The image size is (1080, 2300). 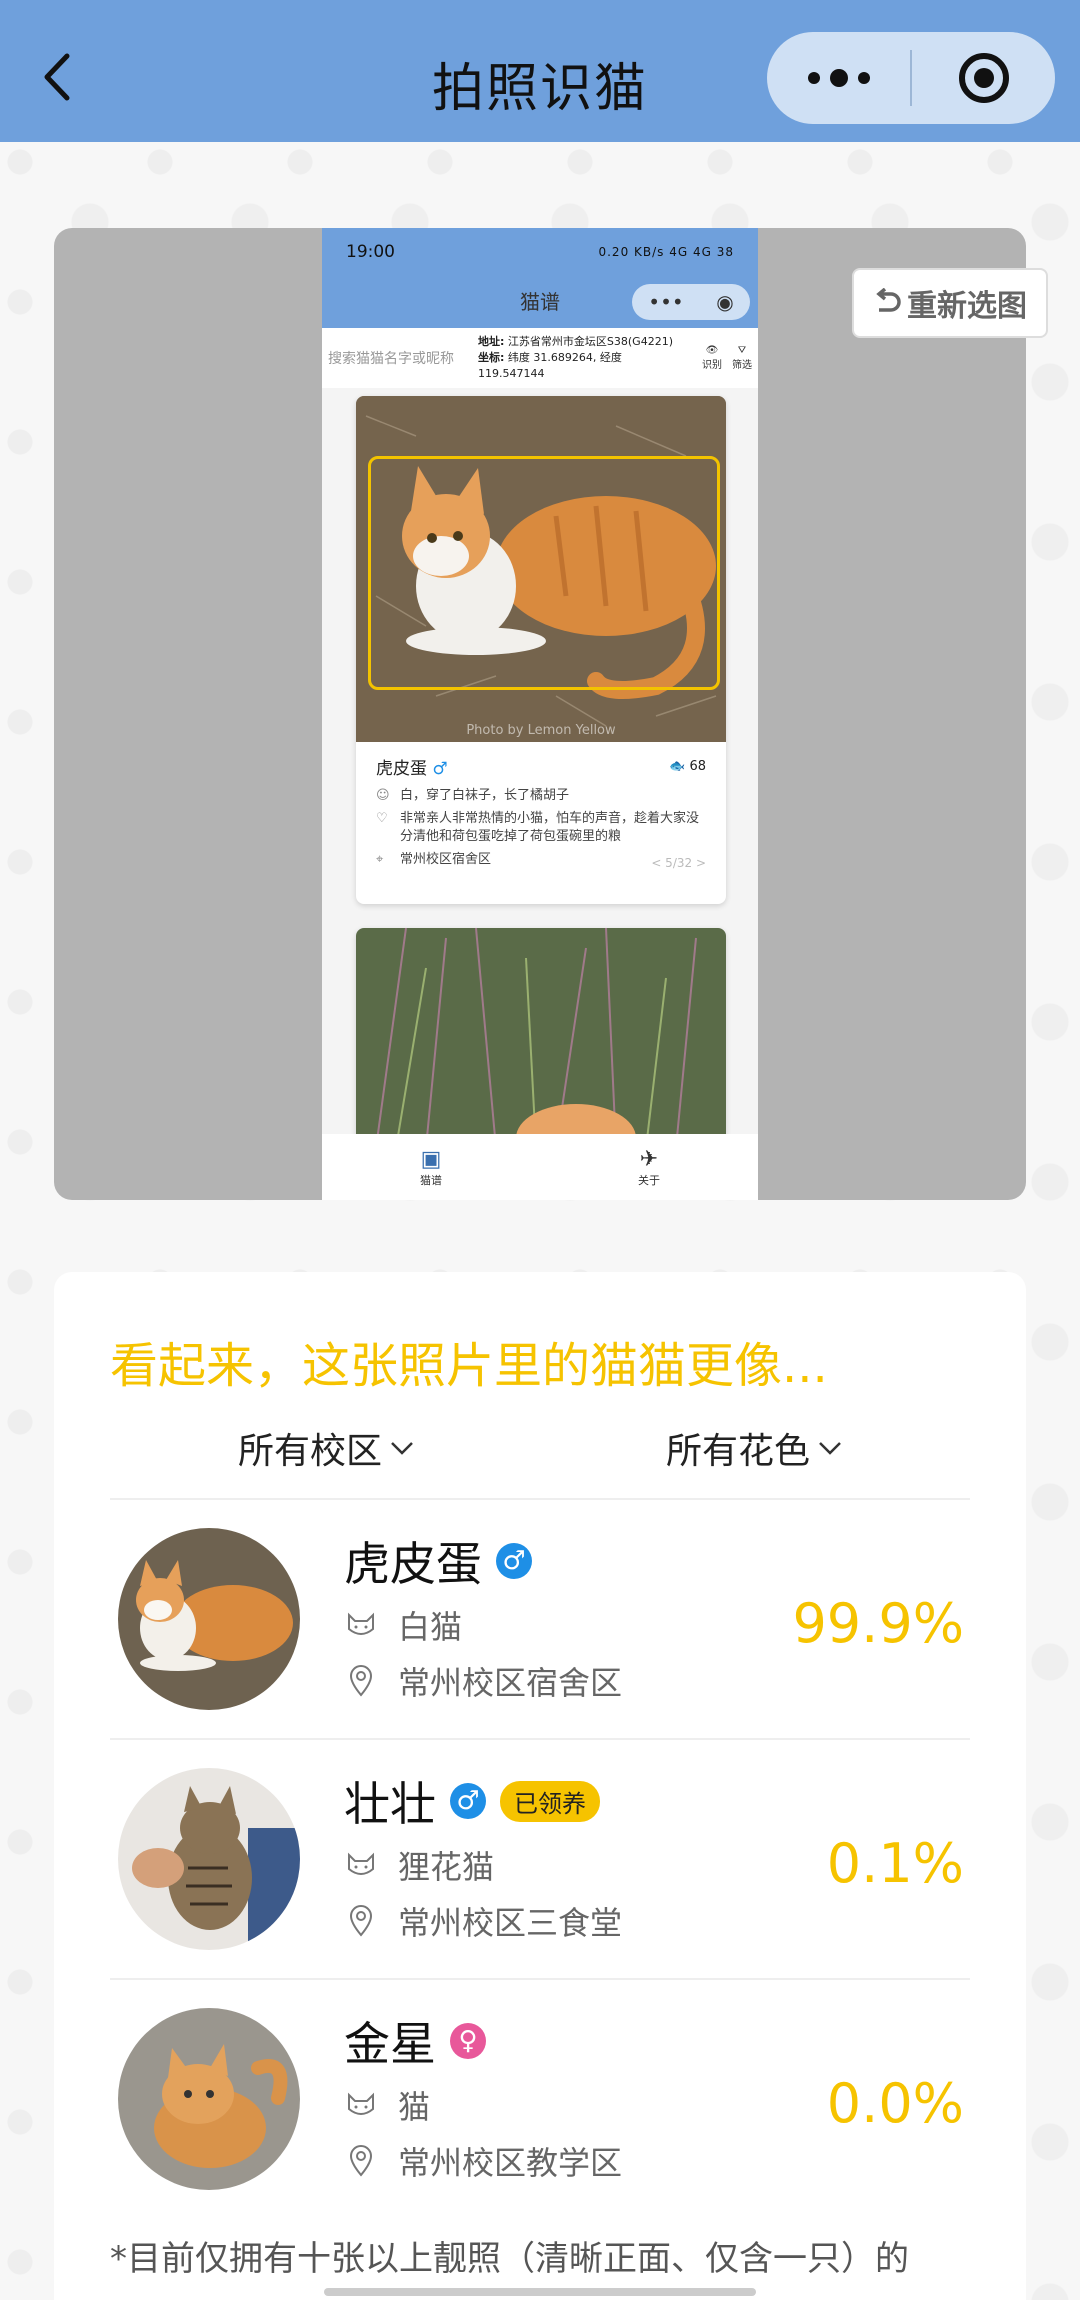 What do you see at coordinates (415, 2041) in the screenshot?
I see `cat-name: 金星 ♀` at bounding box center [415, 2041].